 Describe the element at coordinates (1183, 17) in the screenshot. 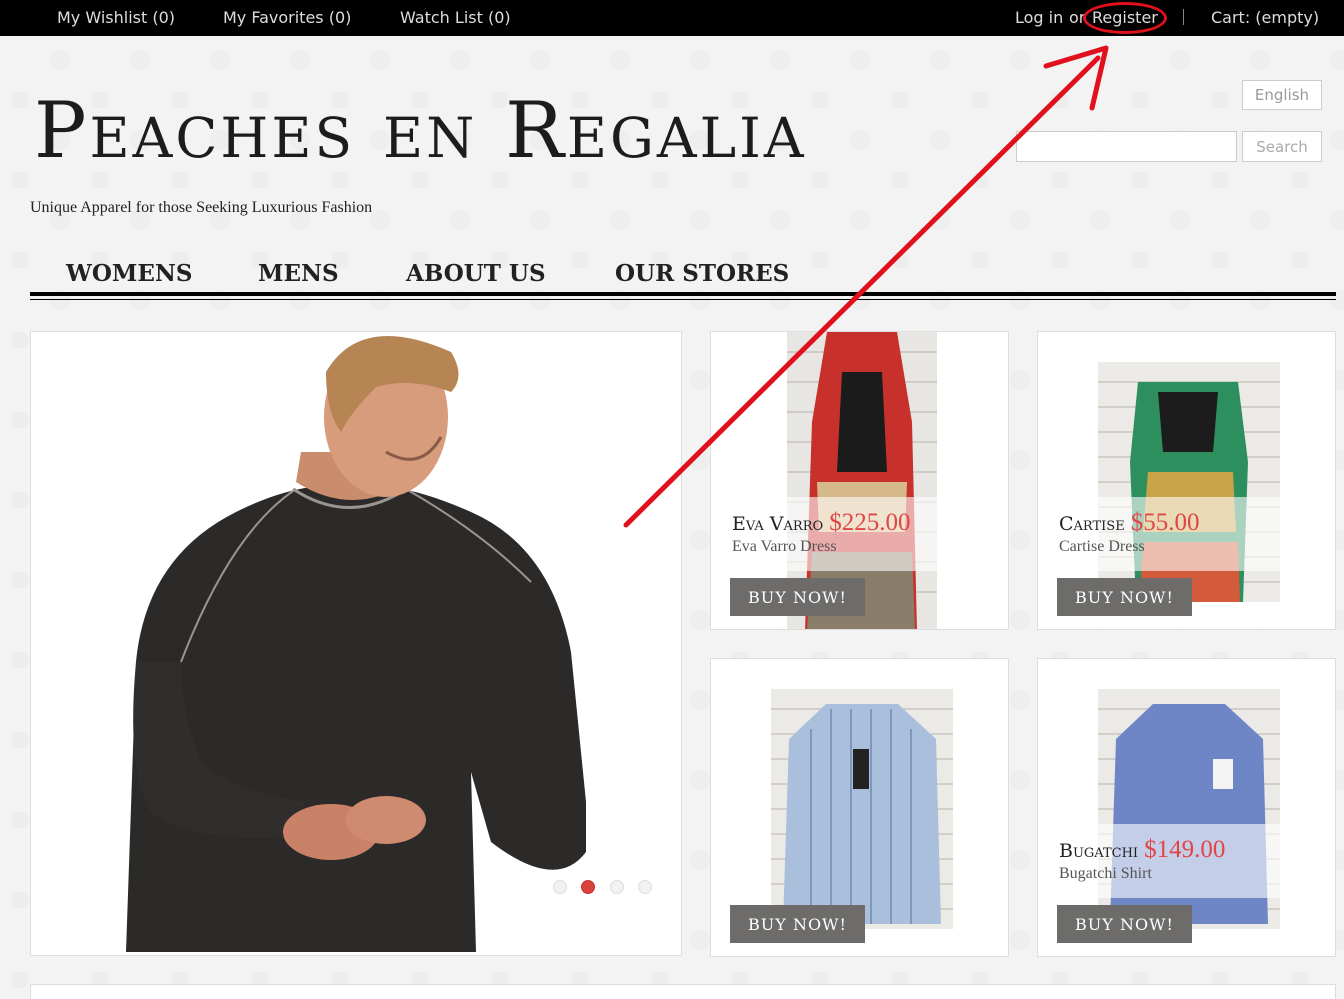

I see `topbar-divider` at that location.